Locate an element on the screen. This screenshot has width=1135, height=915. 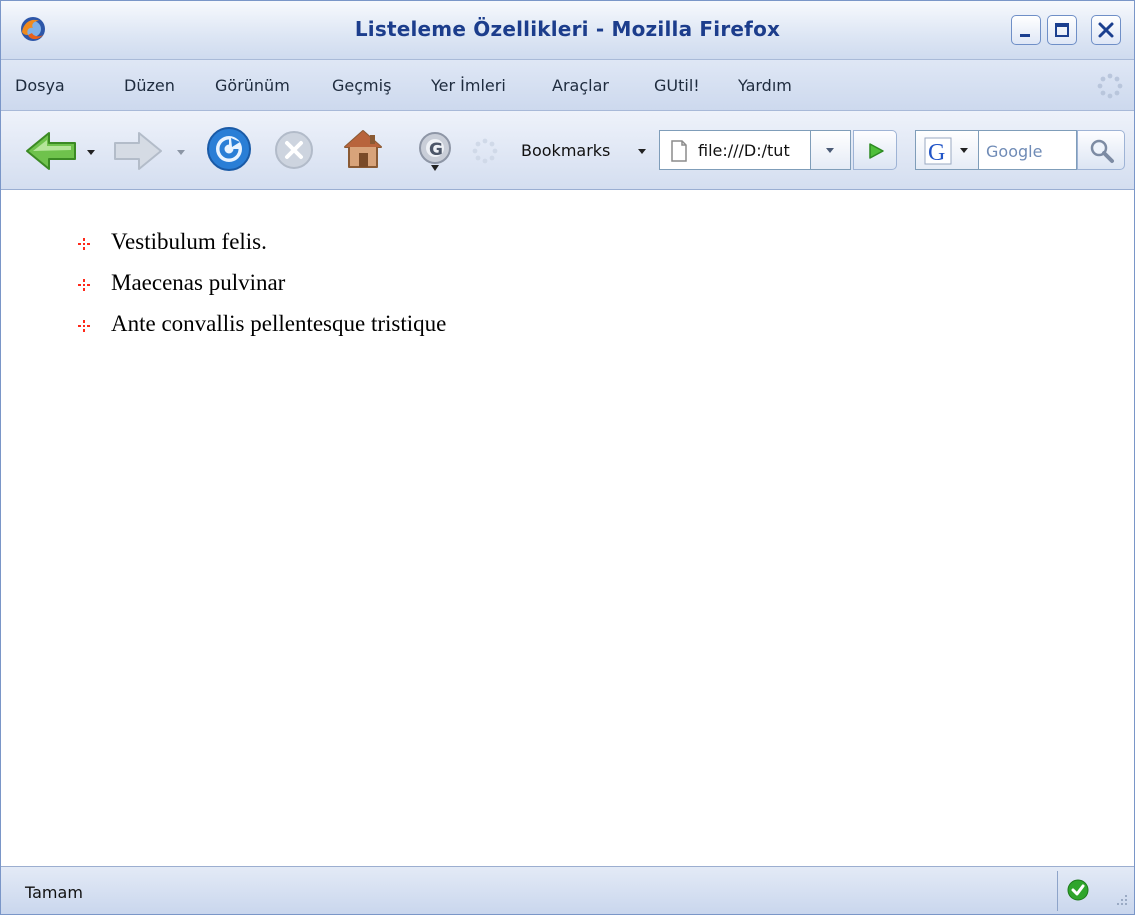
search-input: Google is located at coordinates (1028, 150).